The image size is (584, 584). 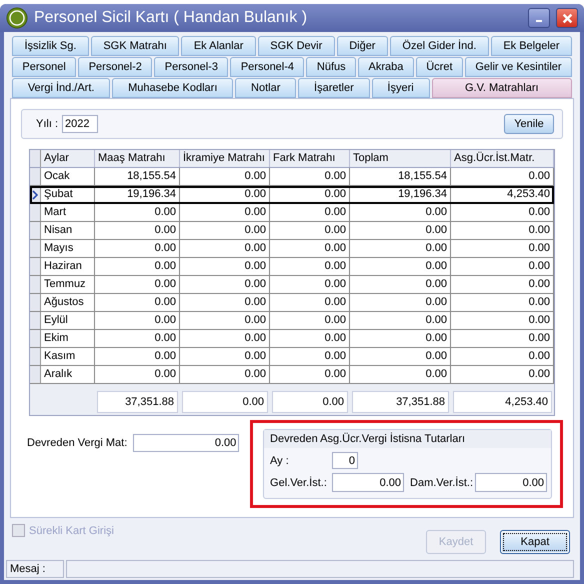 What do you see at coordinates (345, 460) in the screenshot?
I see `month-field: 0` at bounding box center [345, 460].